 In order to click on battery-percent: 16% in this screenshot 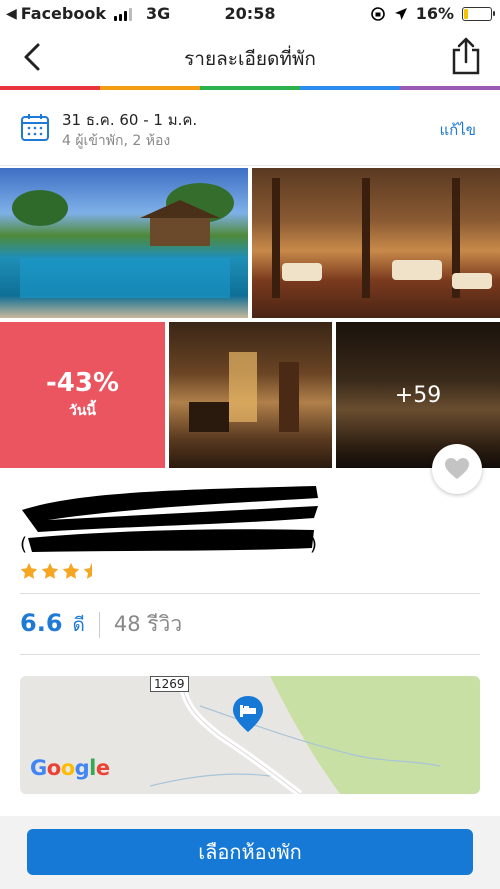, I will do `click(434, 13)`.